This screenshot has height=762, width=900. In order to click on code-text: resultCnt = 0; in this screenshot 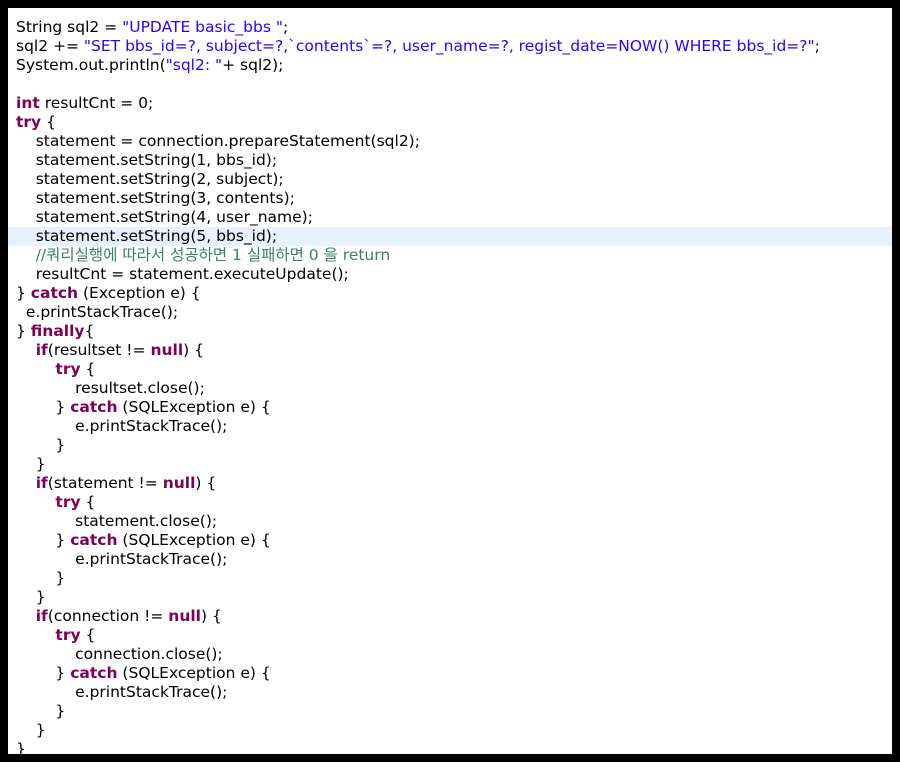, I will do `click(96, 103)`.